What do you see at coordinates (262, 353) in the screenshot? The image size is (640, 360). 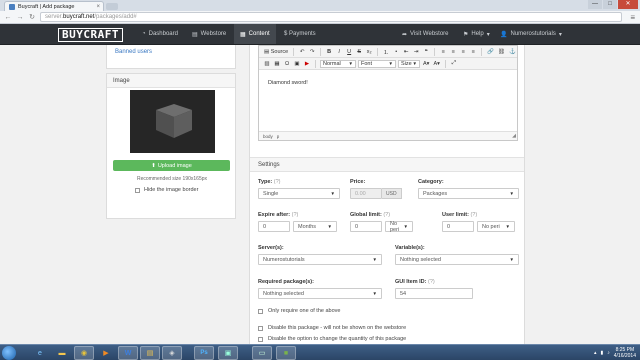 I see `screen-icon: ▭` at bounding box center [262, 353].